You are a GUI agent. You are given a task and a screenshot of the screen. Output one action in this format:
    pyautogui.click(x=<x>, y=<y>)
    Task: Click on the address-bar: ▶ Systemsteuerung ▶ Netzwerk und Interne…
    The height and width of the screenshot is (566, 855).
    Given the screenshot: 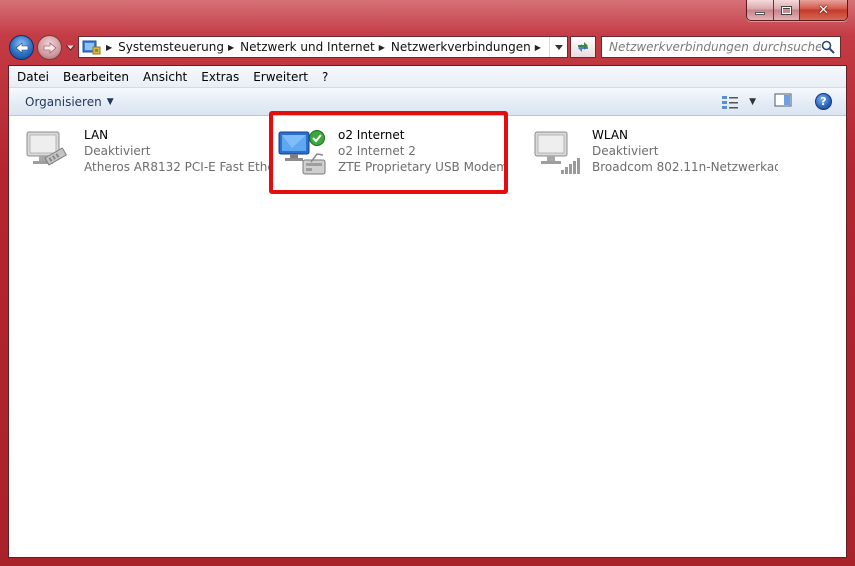 What is the action you would take?
    pyautogui.click(x=323, y=47)
    